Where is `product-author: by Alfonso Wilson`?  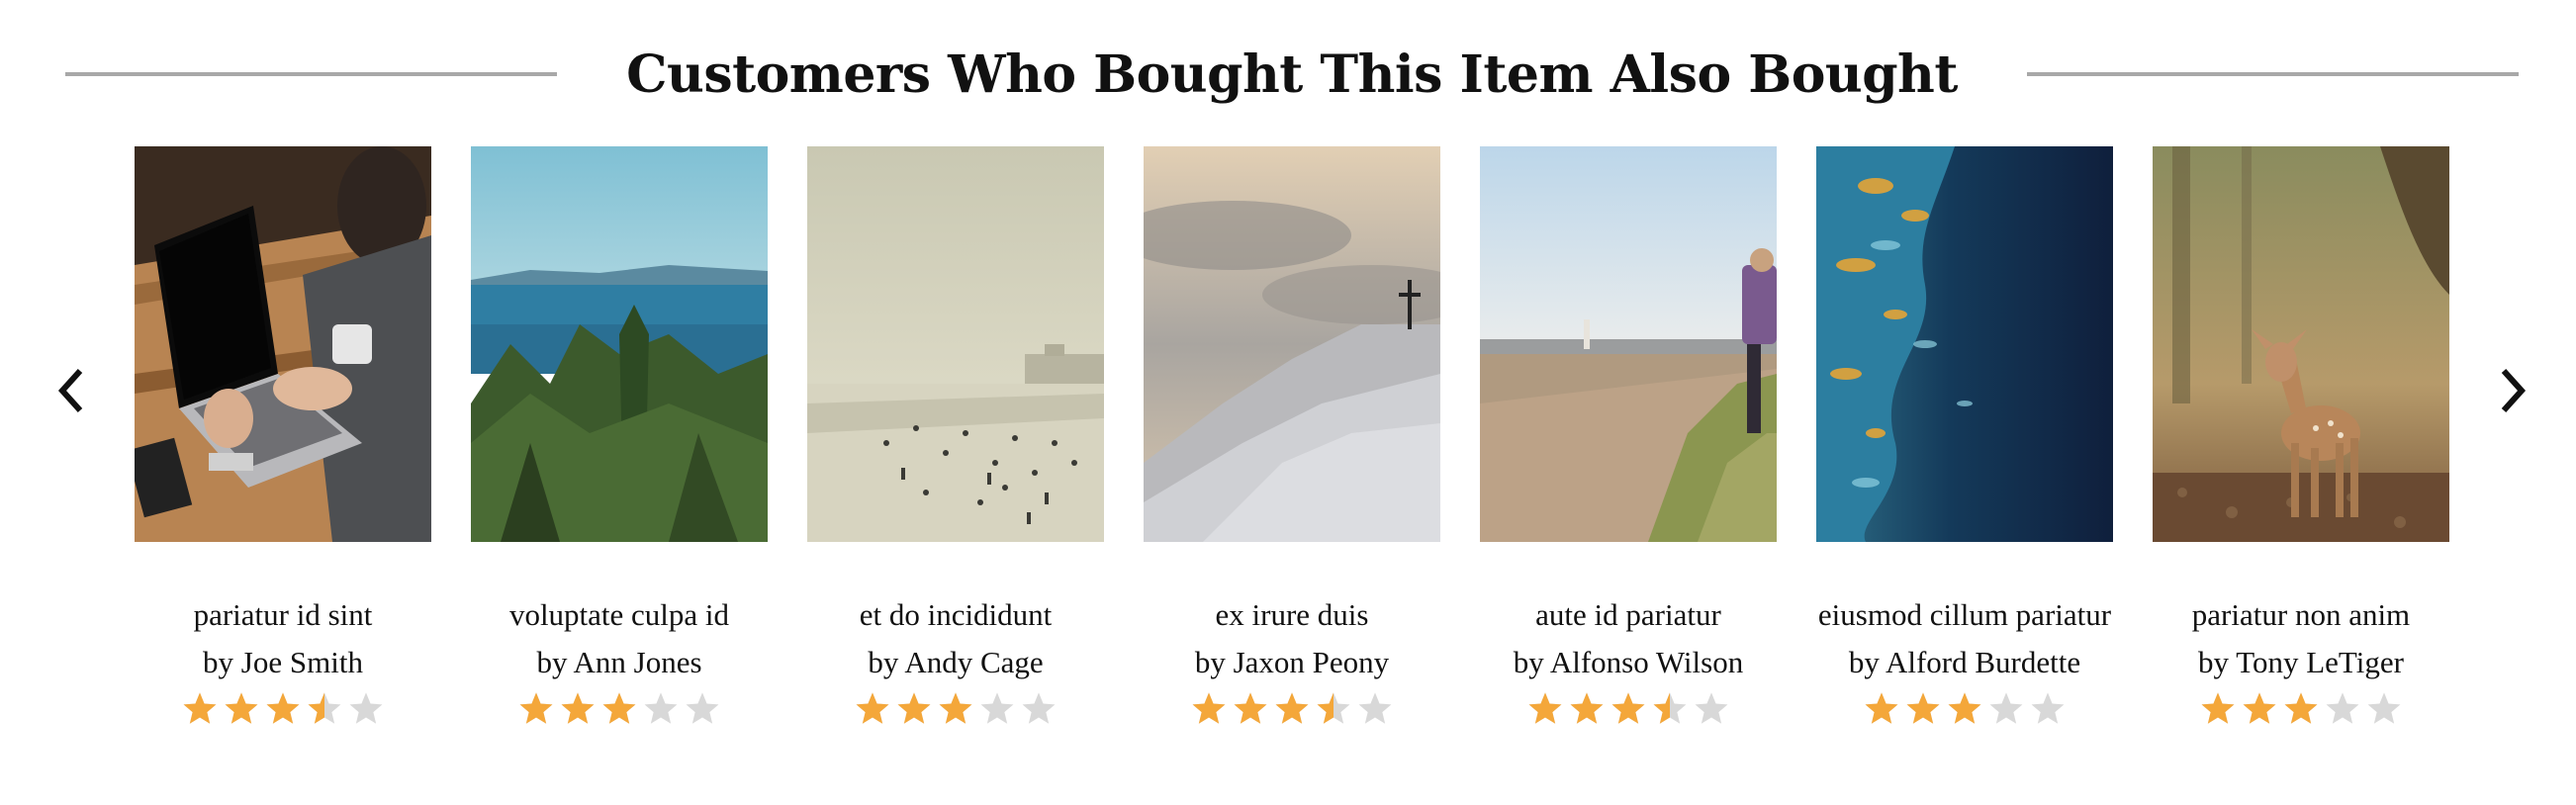 product-author: by Alfonso Wilson is located at coordinates (1628, 662).